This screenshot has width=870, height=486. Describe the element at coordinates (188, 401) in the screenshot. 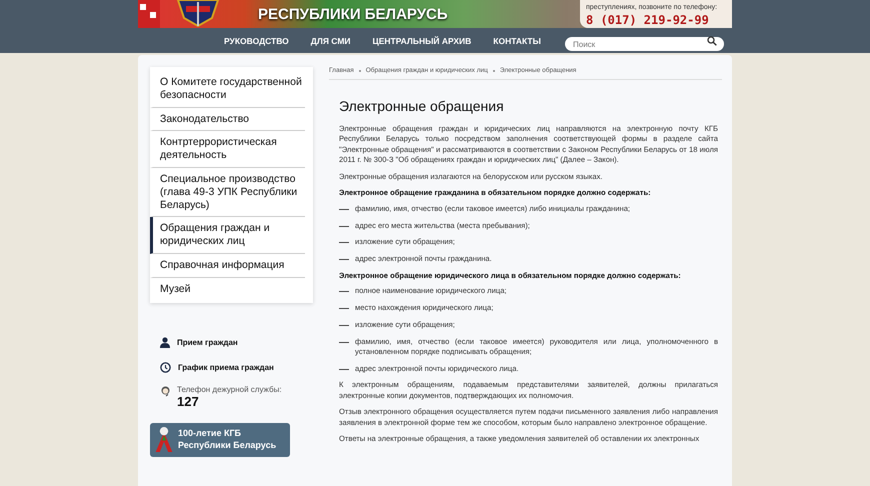

I see `duty-phone-number: 127` at that location.